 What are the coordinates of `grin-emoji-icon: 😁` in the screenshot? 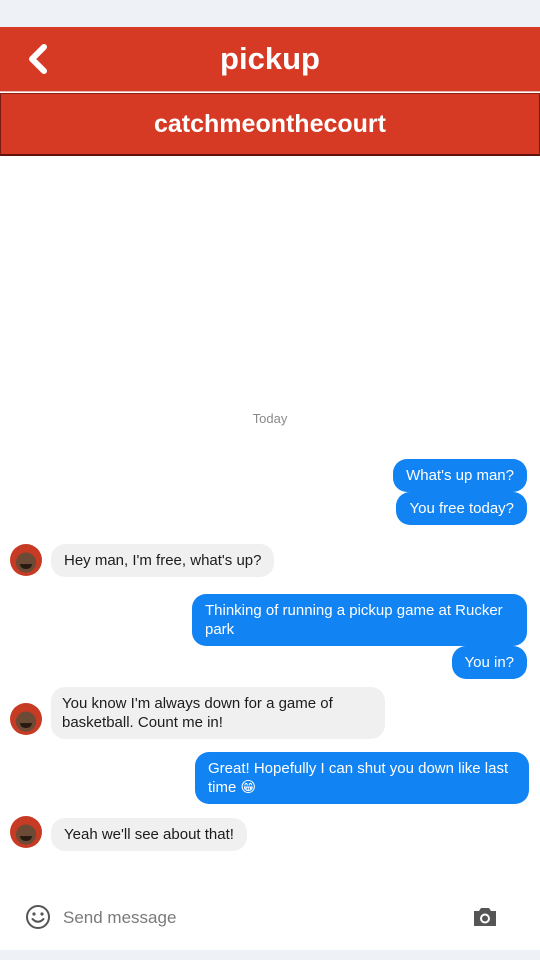 It's located at (248, 787).